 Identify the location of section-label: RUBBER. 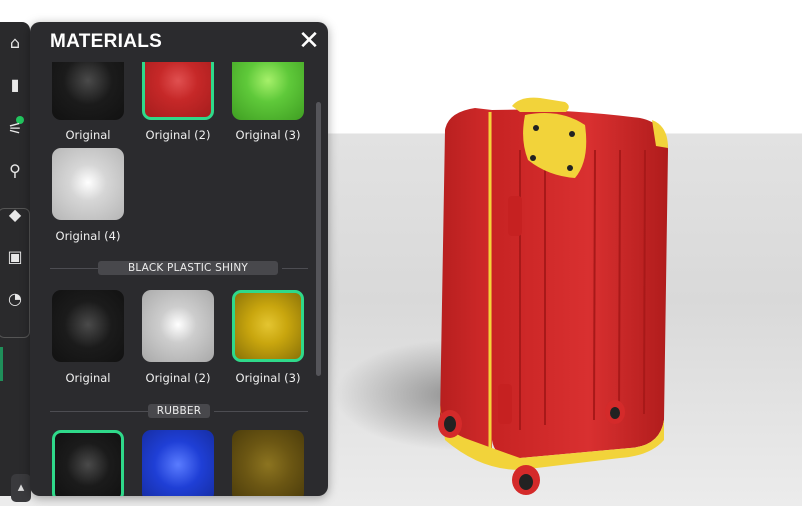
(179, 411).